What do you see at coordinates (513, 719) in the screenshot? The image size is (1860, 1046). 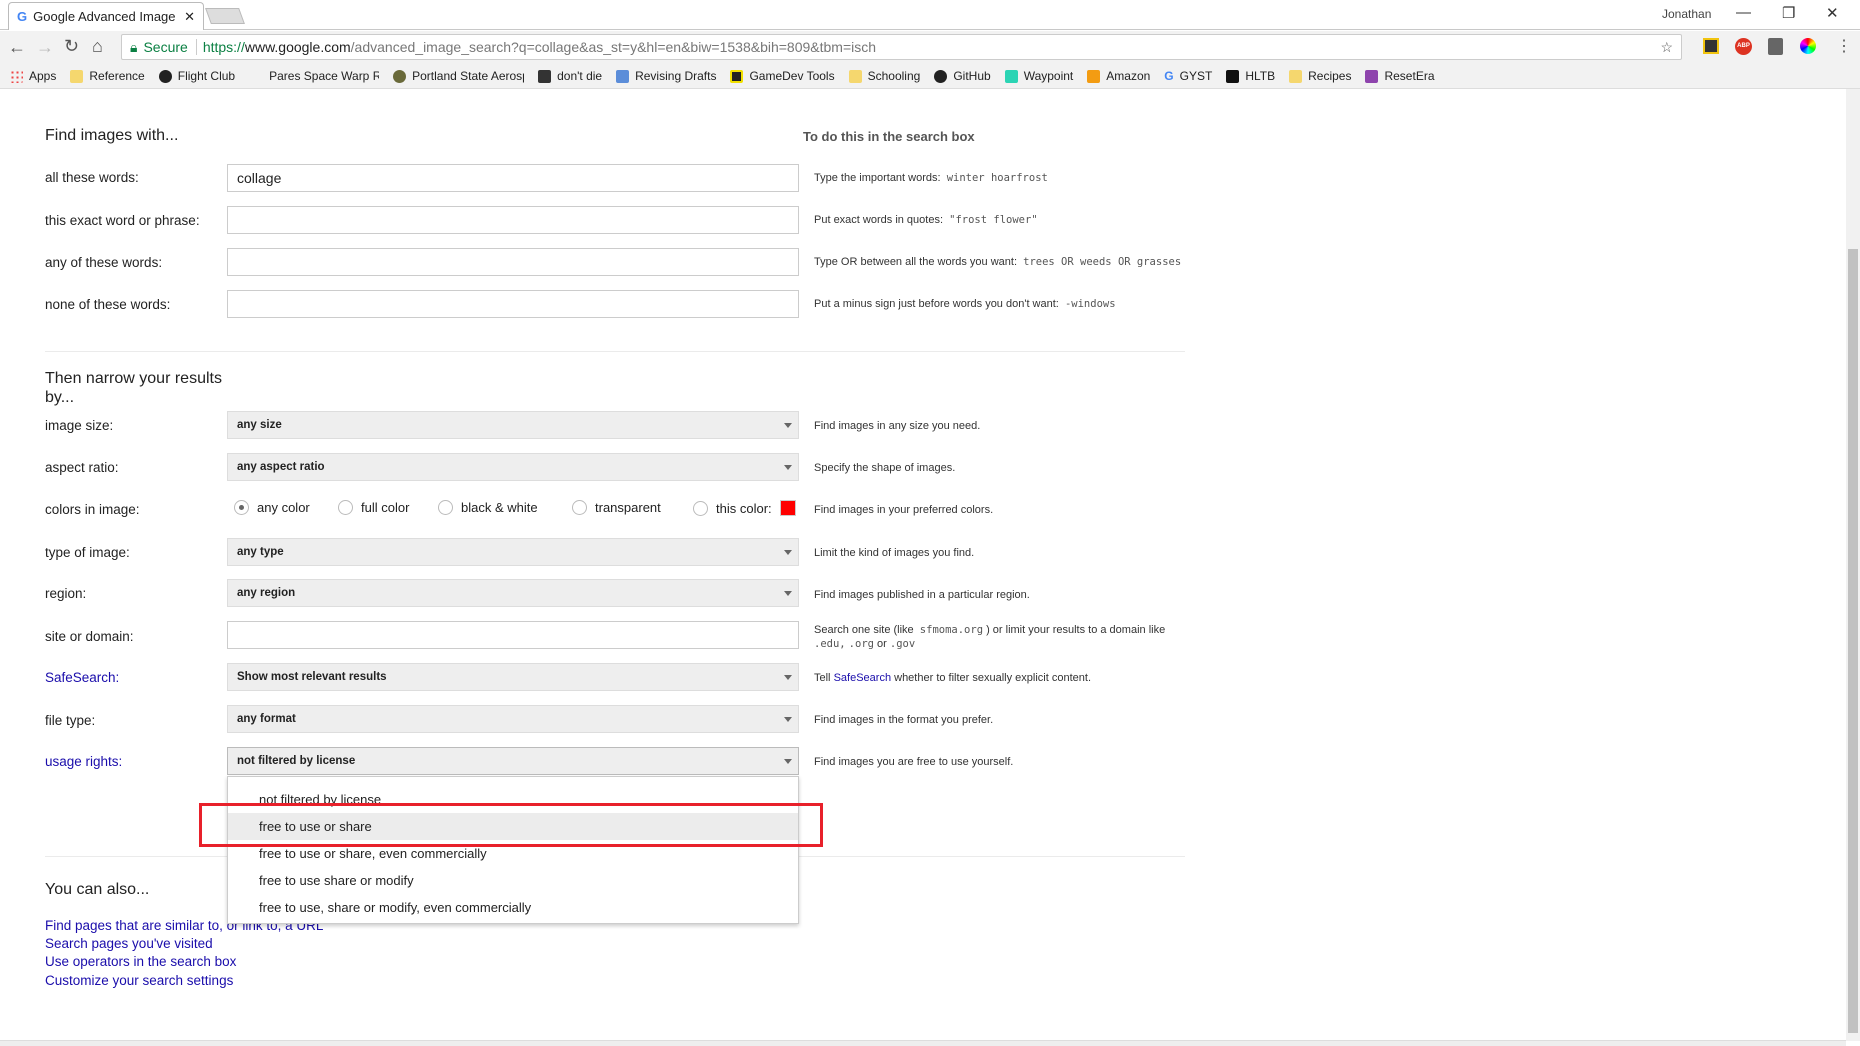 I see `file-type-select: any format` at bounding box center [513, 719].